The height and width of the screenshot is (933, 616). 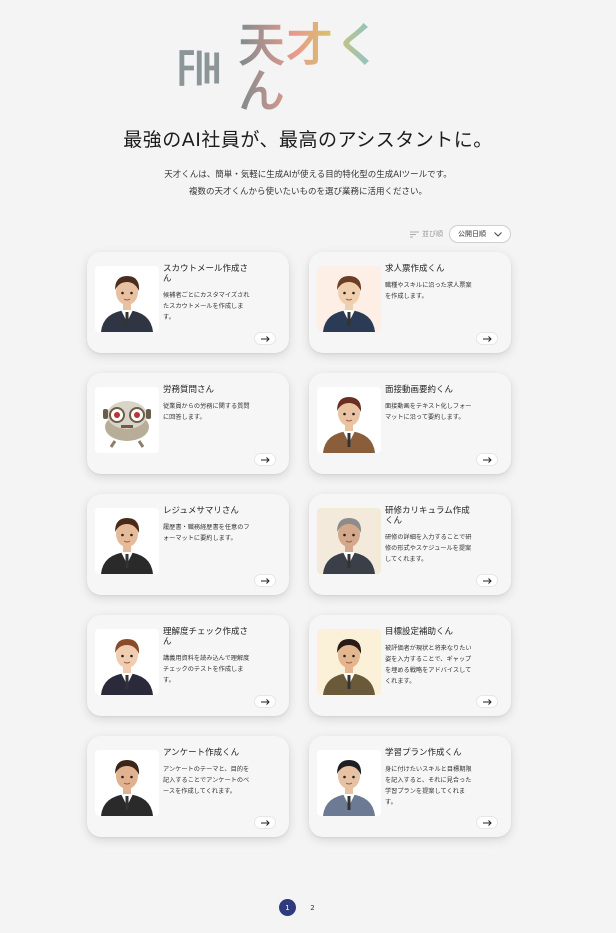 What do you see at coordinates (189, 390) in the screenshot?
I see `card-title: 労務質問さん` at bounding box center [189, 390].